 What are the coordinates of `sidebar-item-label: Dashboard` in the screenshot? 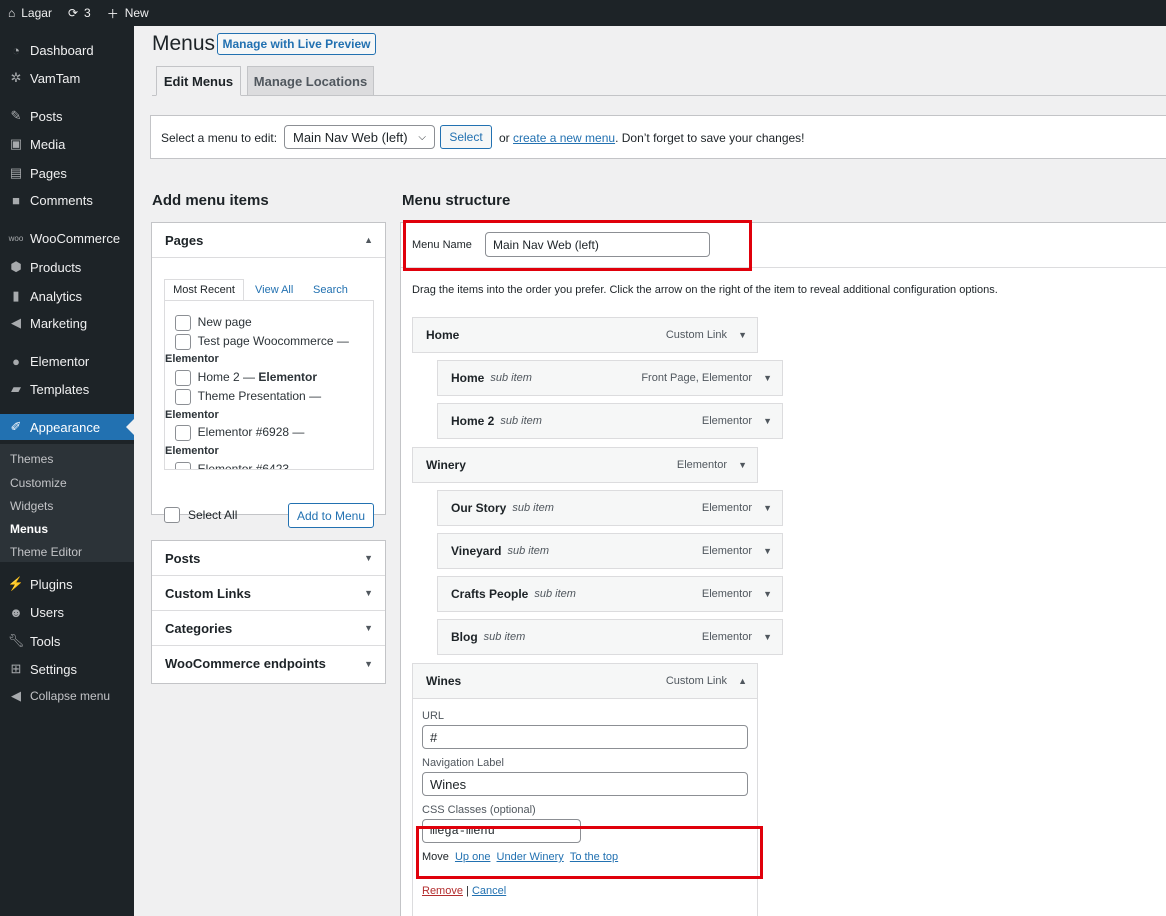 It's located at (62, 50).